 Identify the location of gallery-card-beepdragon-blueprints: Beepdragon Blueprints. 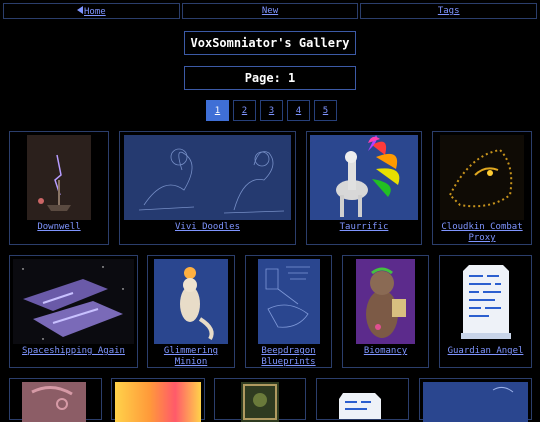
(288, 311).